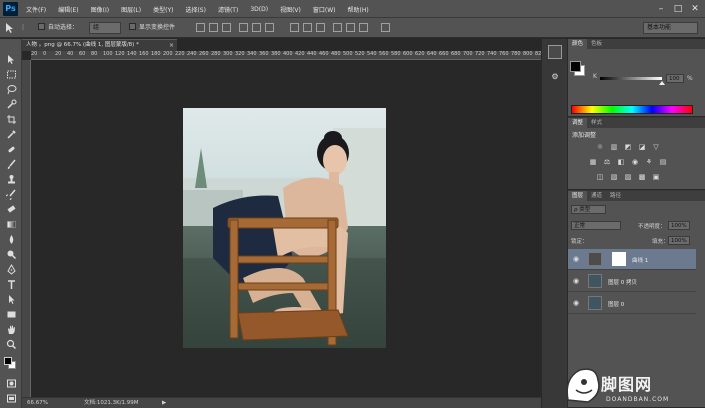 This screenshot has width=705, height=408. Describe the element at coordinates (256, 27) in the screenshot. I see `align-hcenter-icon` at that location.